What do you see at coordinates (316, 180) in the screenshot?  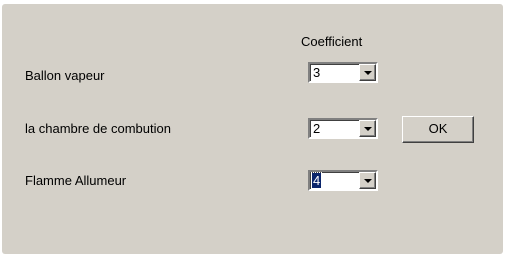 I see `coefficient-value-selected: 4` at bounding box center [316, 180].